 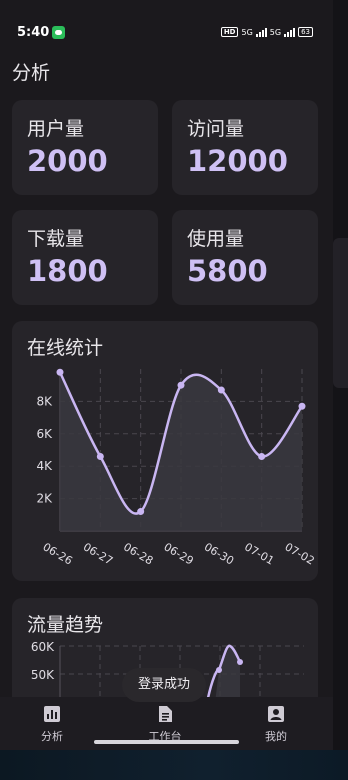 I want to click on x-tick-label: 07-02, so click(x=300, y=553).